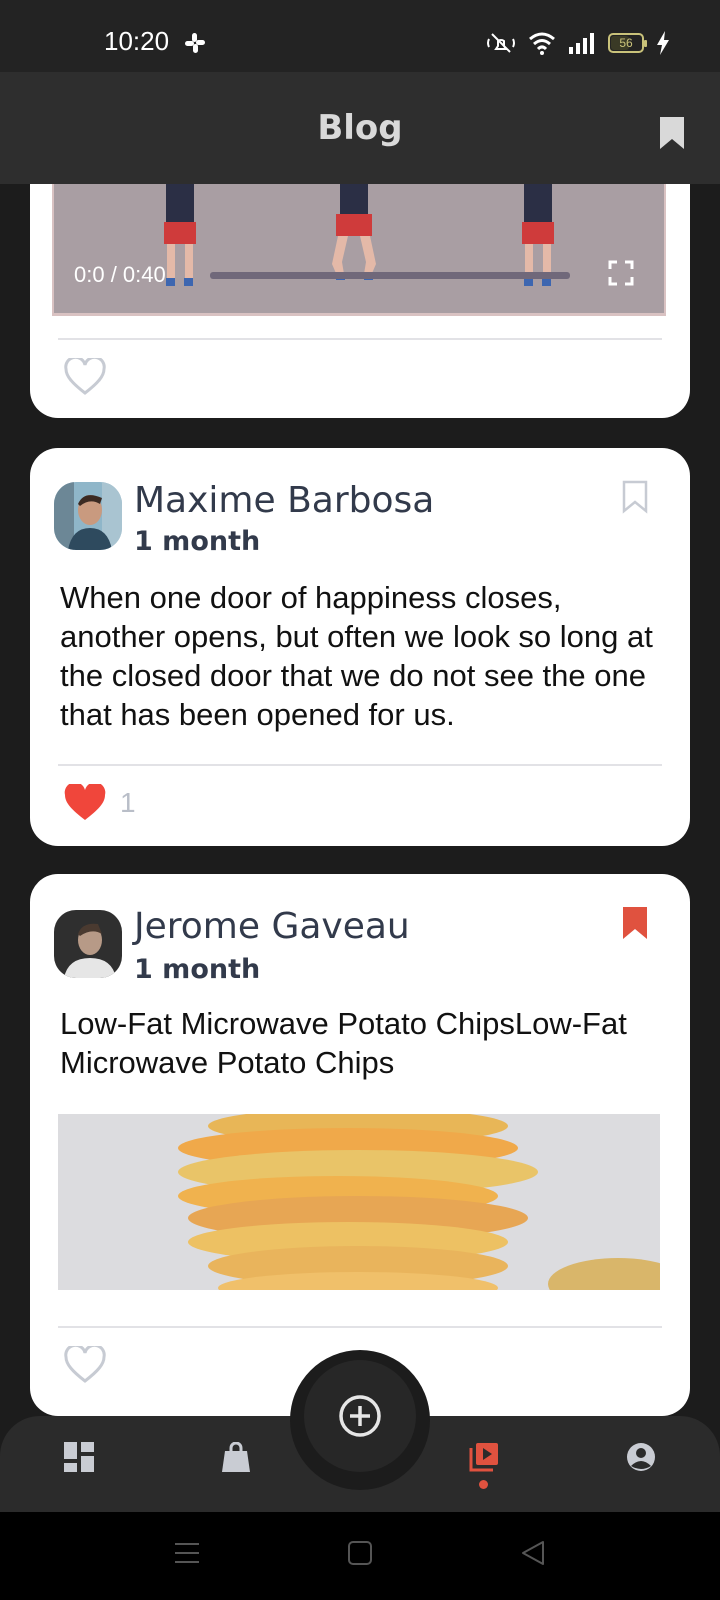 This screenshot has width=720, height=1600. What do you see at coordinates (533, 1553) in the screenshot?
I see `back-icon` at bounding box center [533, 1553].